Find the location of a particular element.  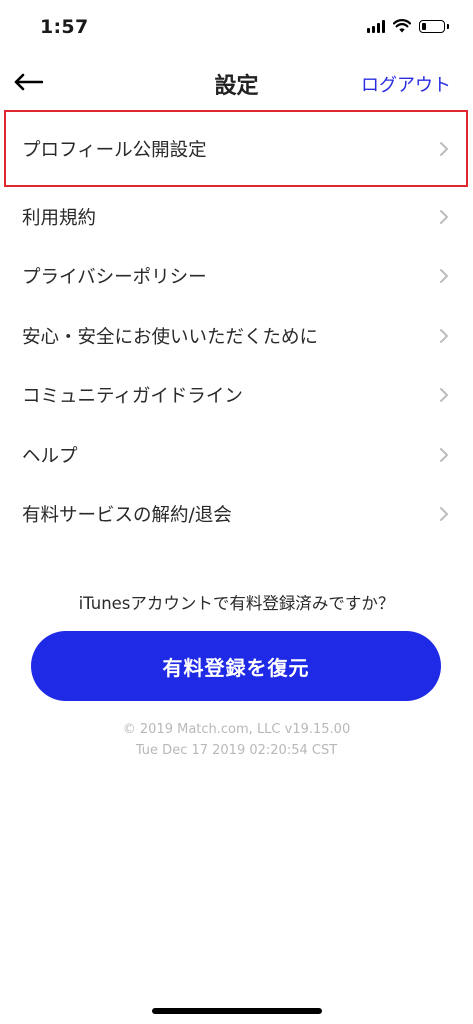

menu-item-profile-visibility: プロフィール公開設定 is located at coordinates (236, 148).